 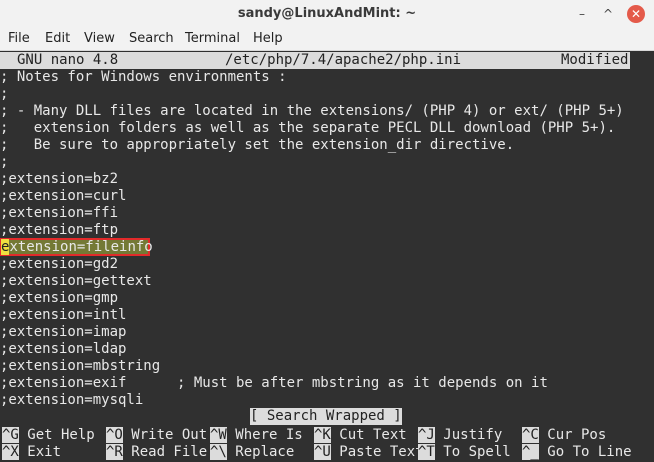 What do you see at coordinates (369, 452) in the screenshot?
I see `shortcut-paste-text: ^U Paste Text` at bounding box center [369, 452].